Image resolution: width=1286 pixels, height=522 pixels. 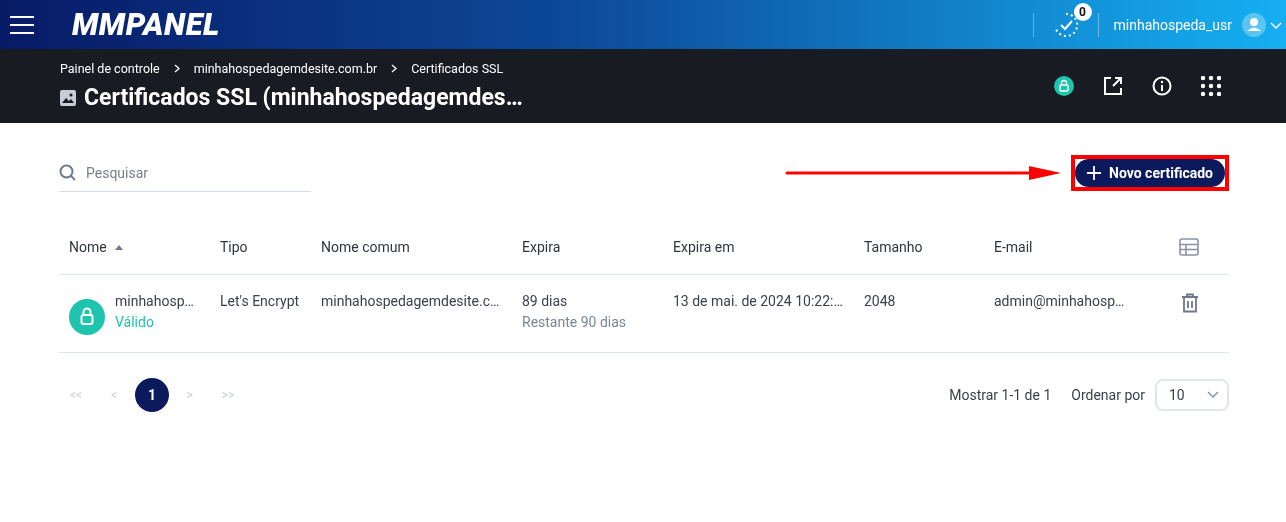 What do you see at coordinates (135, 322) in the screenshot?
I see `status-text: Válido` at bounding box center [135, 322].